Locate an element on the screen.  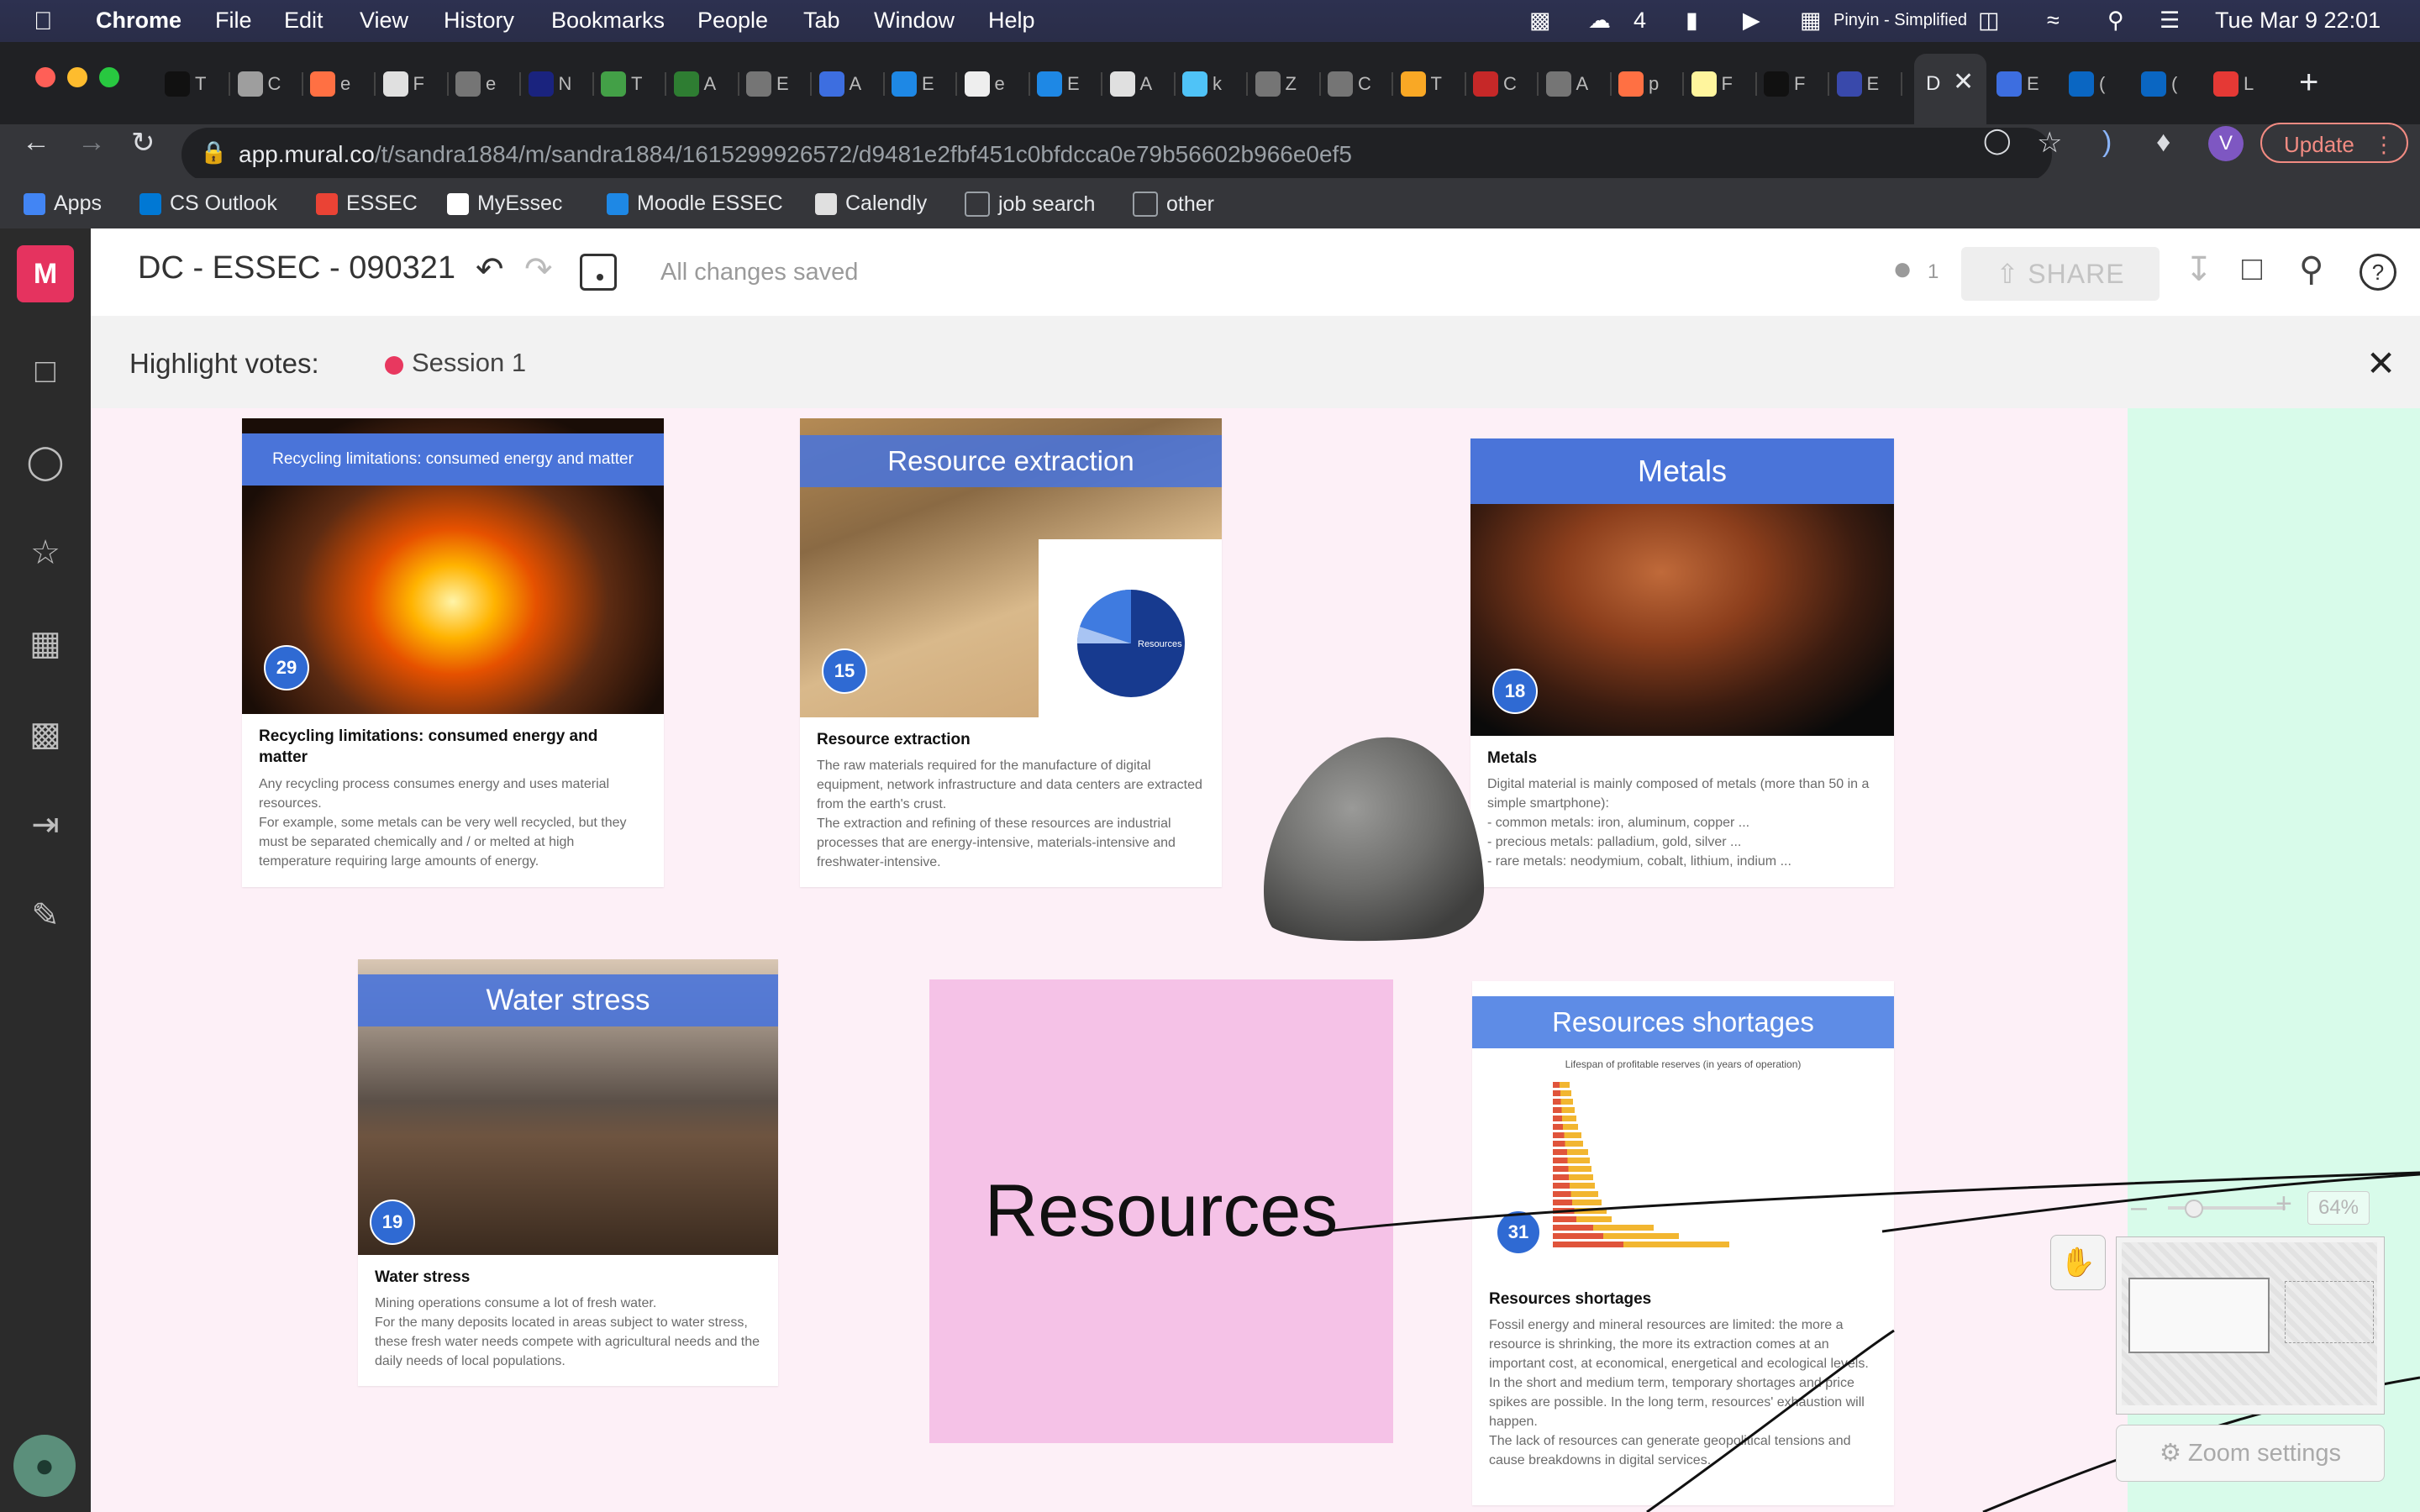
zoom-in-icon: + is located at coordinates (2283, 1204).